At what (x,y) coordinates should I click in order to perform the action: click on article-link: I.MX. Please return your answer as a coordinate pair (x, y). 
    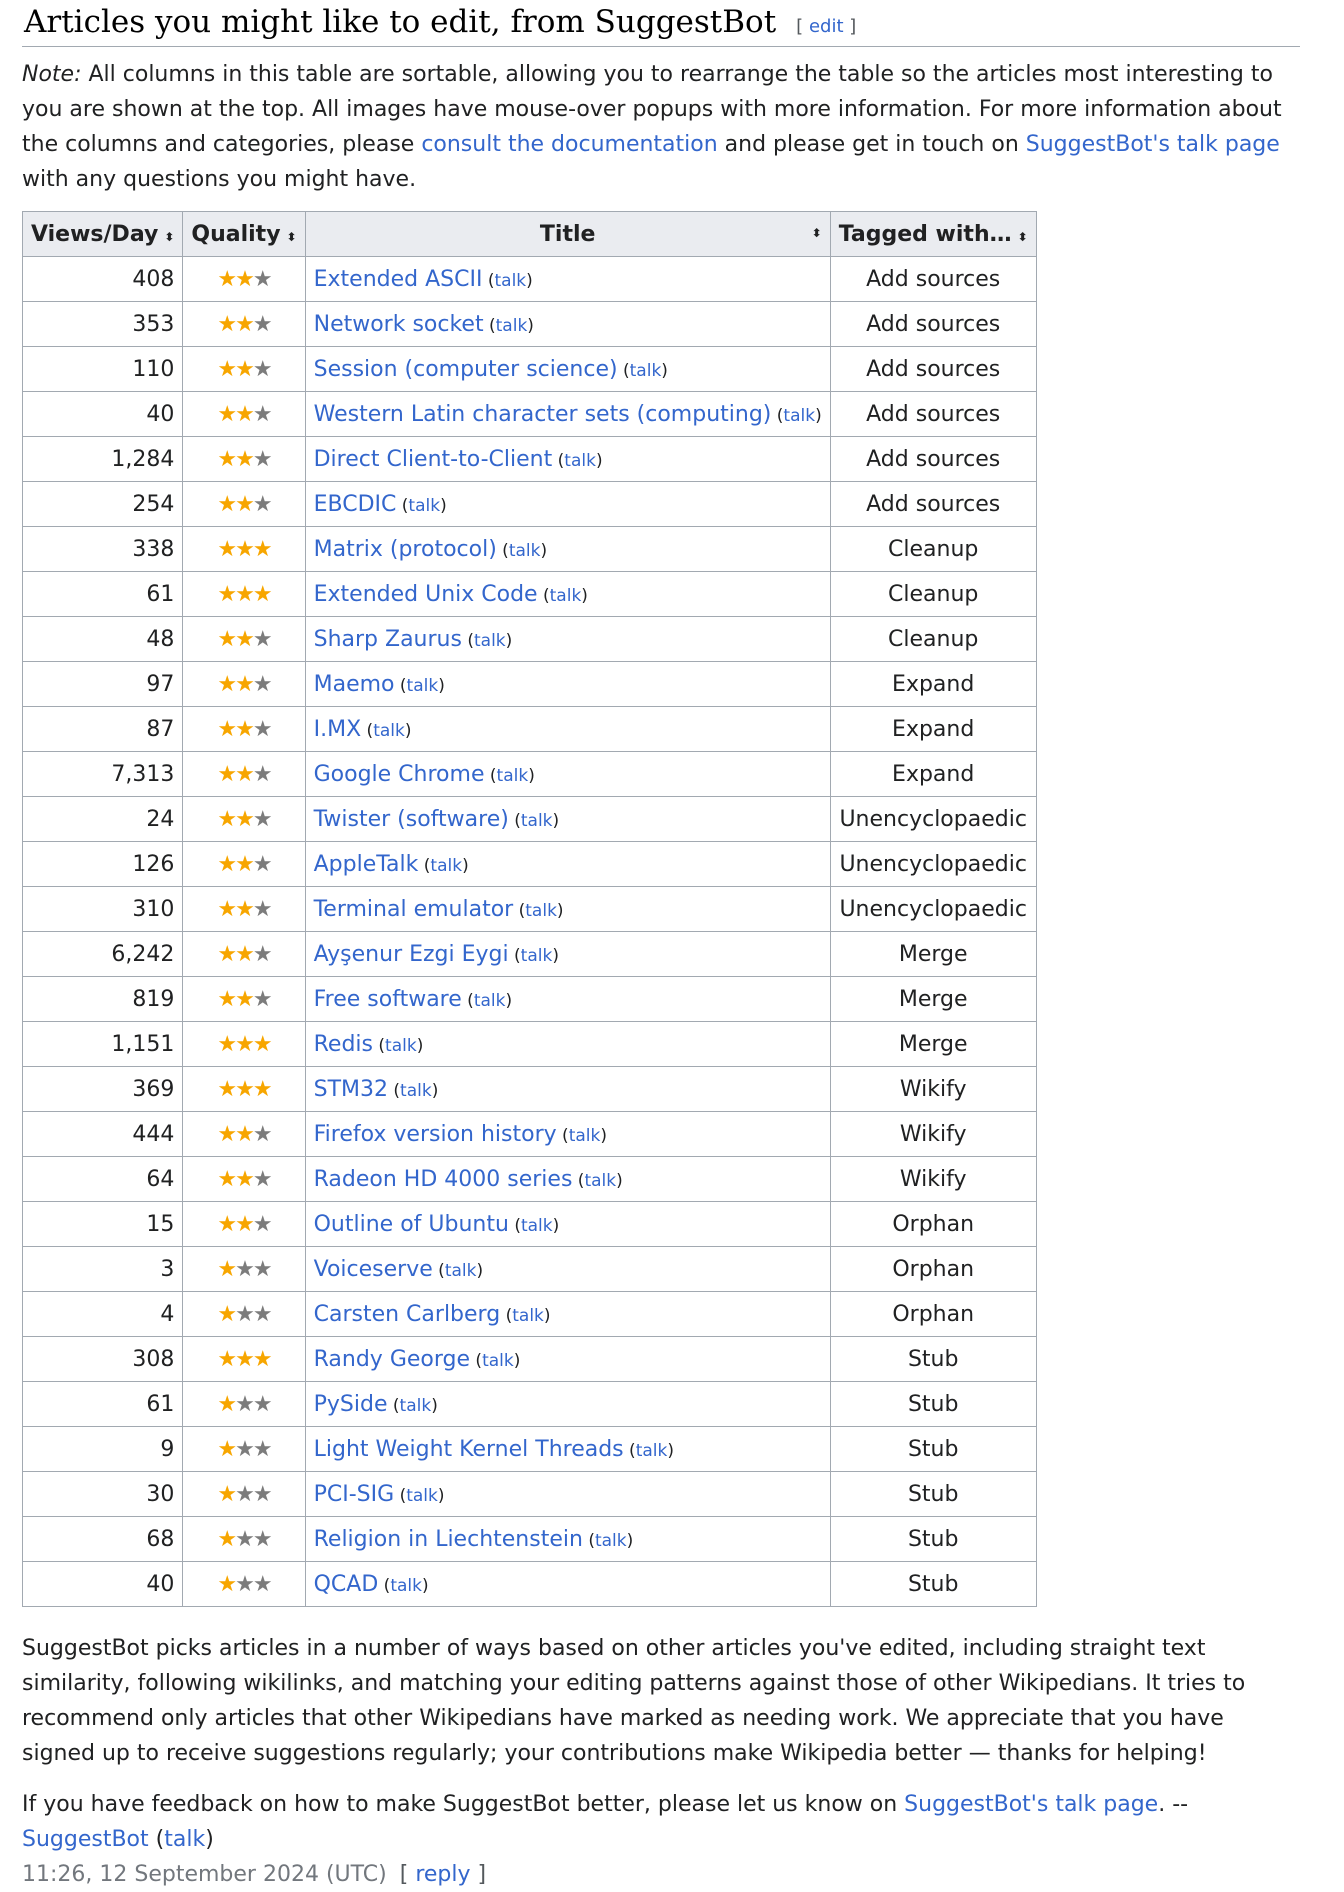
    Looking at the image, I should click on (338, 729).